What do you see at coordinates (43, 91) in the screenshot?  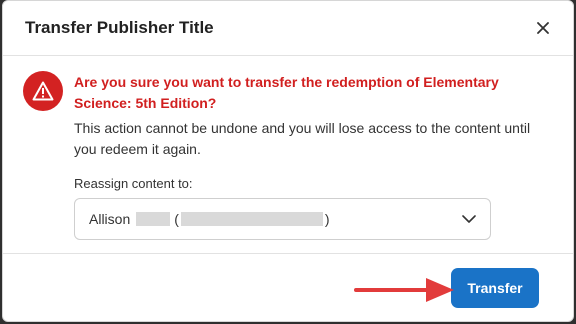 I see `warning-icon` at bounding box center [43, 91].